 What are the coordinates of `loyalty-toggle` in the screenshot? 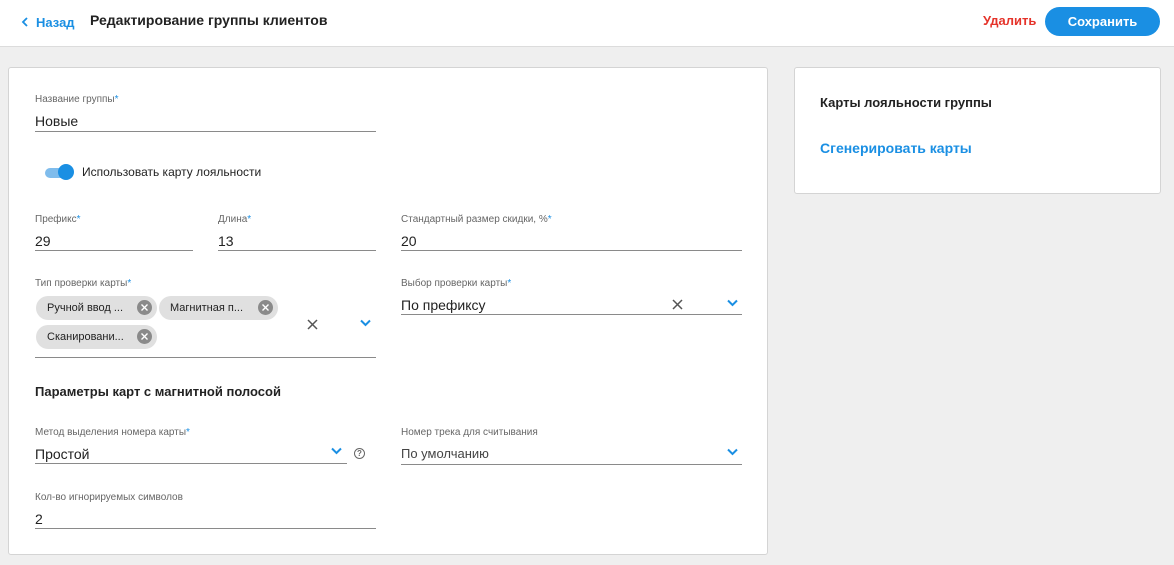 It's located at (59, 172).